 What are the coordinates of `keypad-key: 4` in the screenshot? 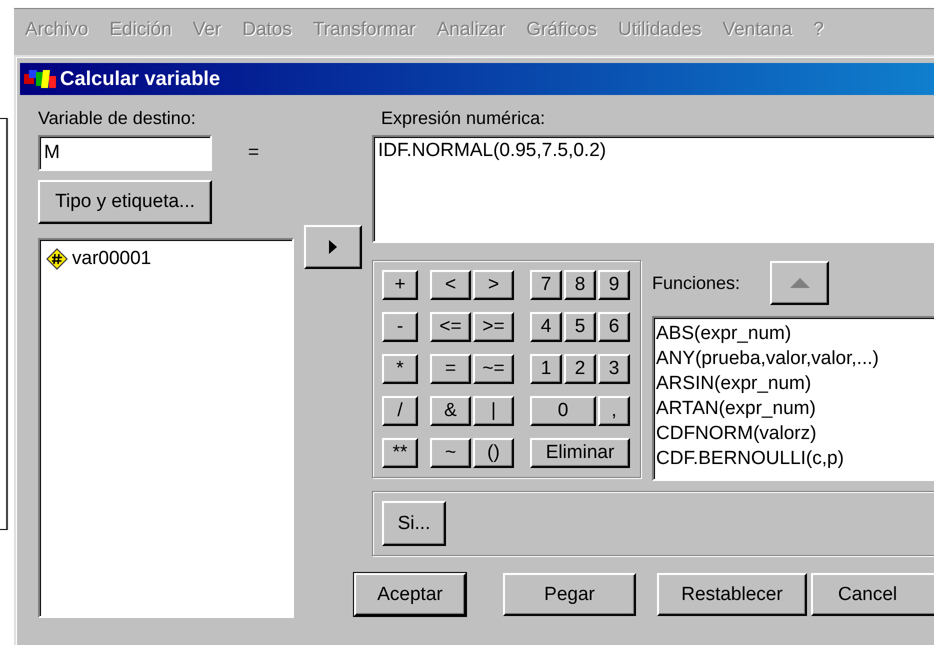 It's located at (546, 327).